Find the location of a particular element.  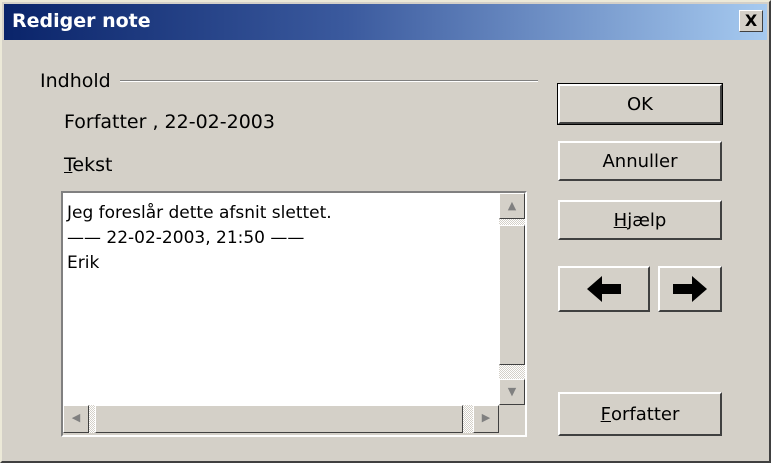

scroll-left-button: ◀ is located at coordinates (76, 419).